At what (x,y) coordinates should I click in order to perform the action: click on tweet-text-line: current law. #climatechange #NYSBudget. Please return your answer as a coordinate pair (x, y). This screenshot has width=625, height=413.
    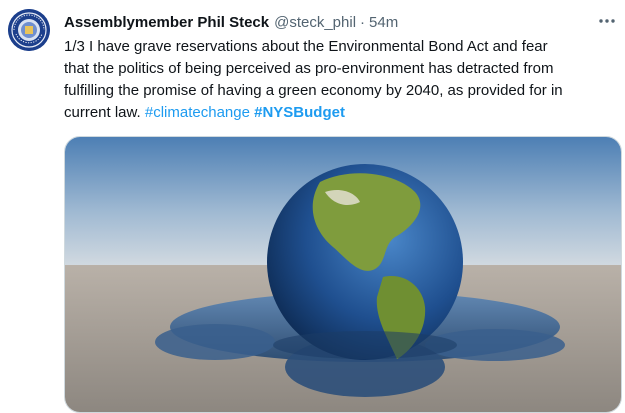
    Looking at the image, I should click on (342, 113).